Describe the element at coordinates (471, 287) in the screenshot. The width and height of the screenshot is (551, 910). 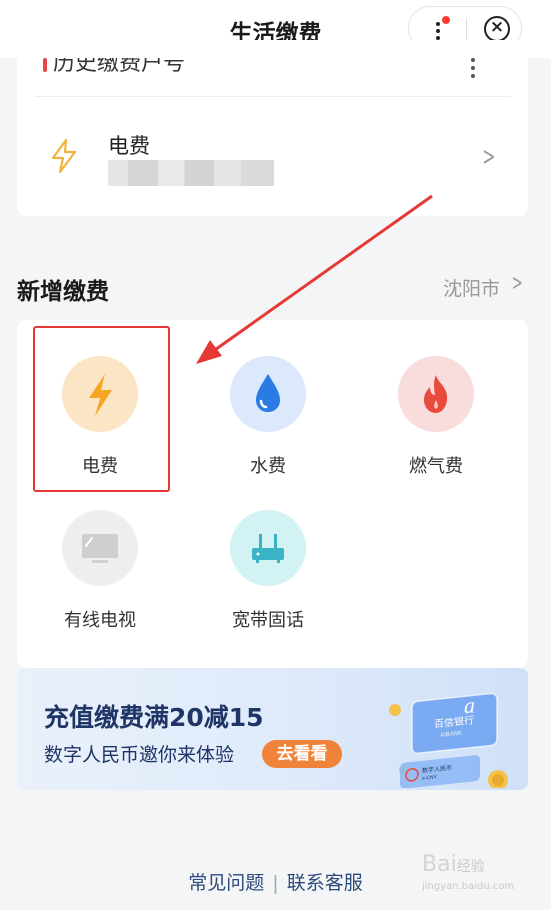
I see `city-selector: 沈阳市` at that location.